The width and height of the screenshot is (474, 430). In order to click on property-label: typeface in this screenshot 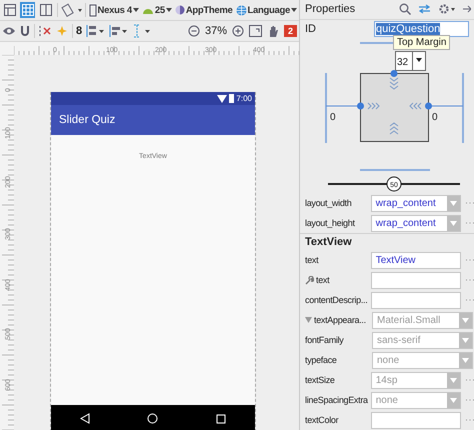, I will do `click(321, 360)`.